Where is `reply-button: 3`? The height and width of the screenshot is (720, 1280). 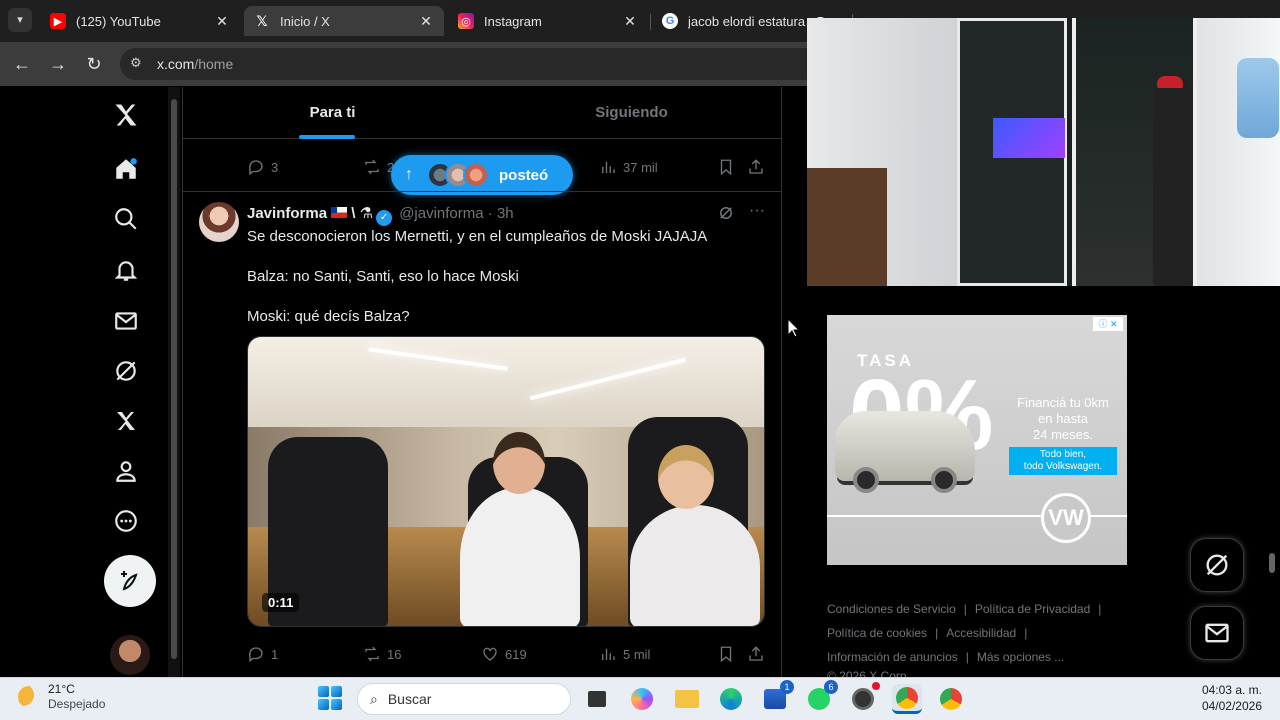 reply-button: 3 is located at coordinates (262, 167).